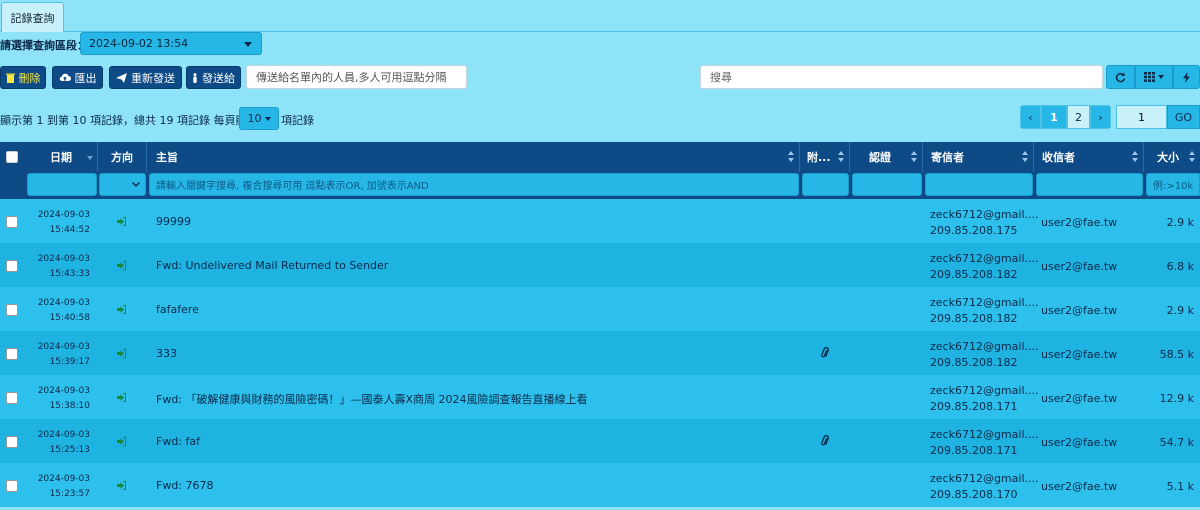 This screenshot has width=1200, height=510. I want to click on row-subject: 99999, so click(173, 221).